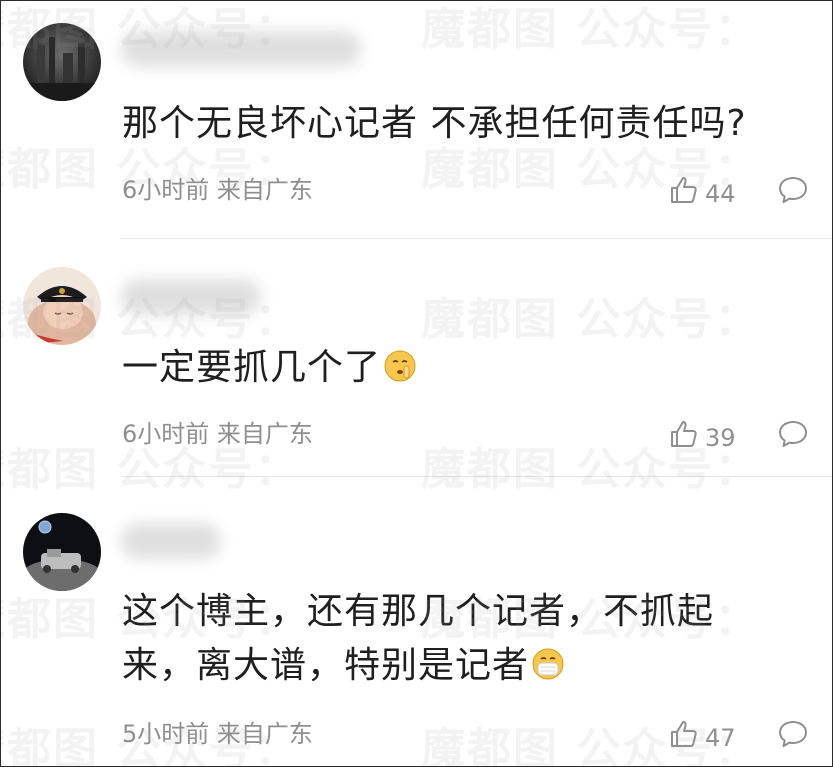 This screenshot has width=833, height=767. What do you see at coordinates (702, 737) in the screenshot?
I see `like-button: 47` at bounding box center [702, 737].